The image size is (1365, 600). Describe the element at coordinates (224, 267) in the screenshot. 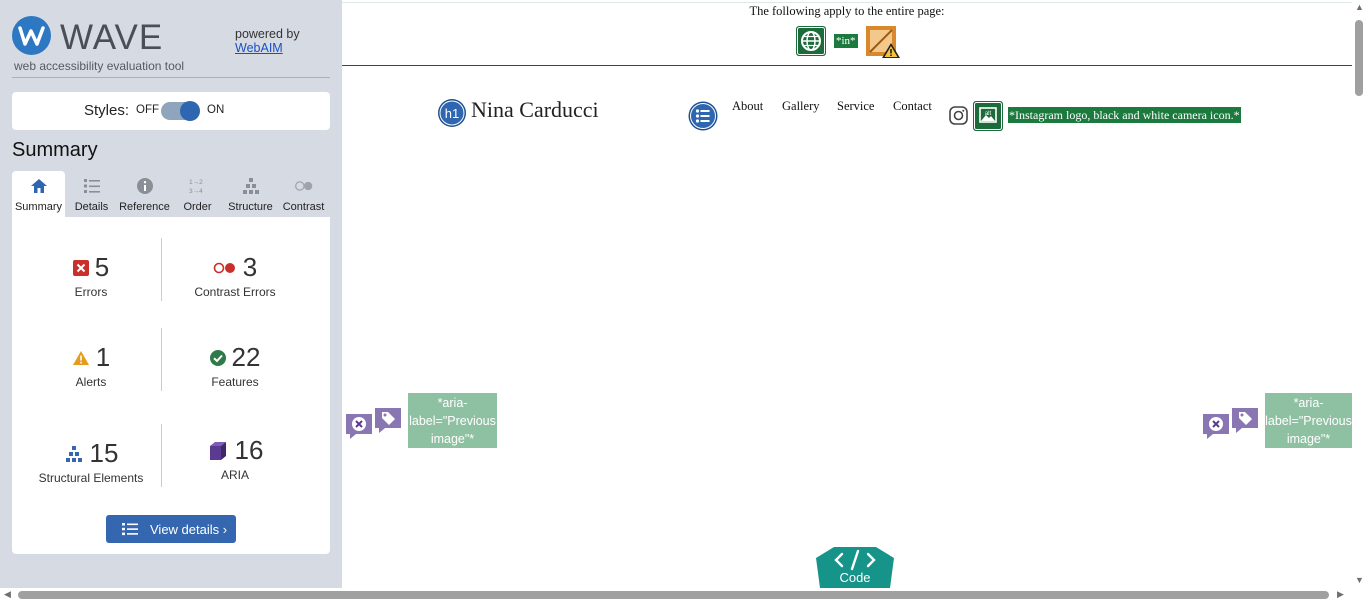

I see `contrast-error-icon` at that location.